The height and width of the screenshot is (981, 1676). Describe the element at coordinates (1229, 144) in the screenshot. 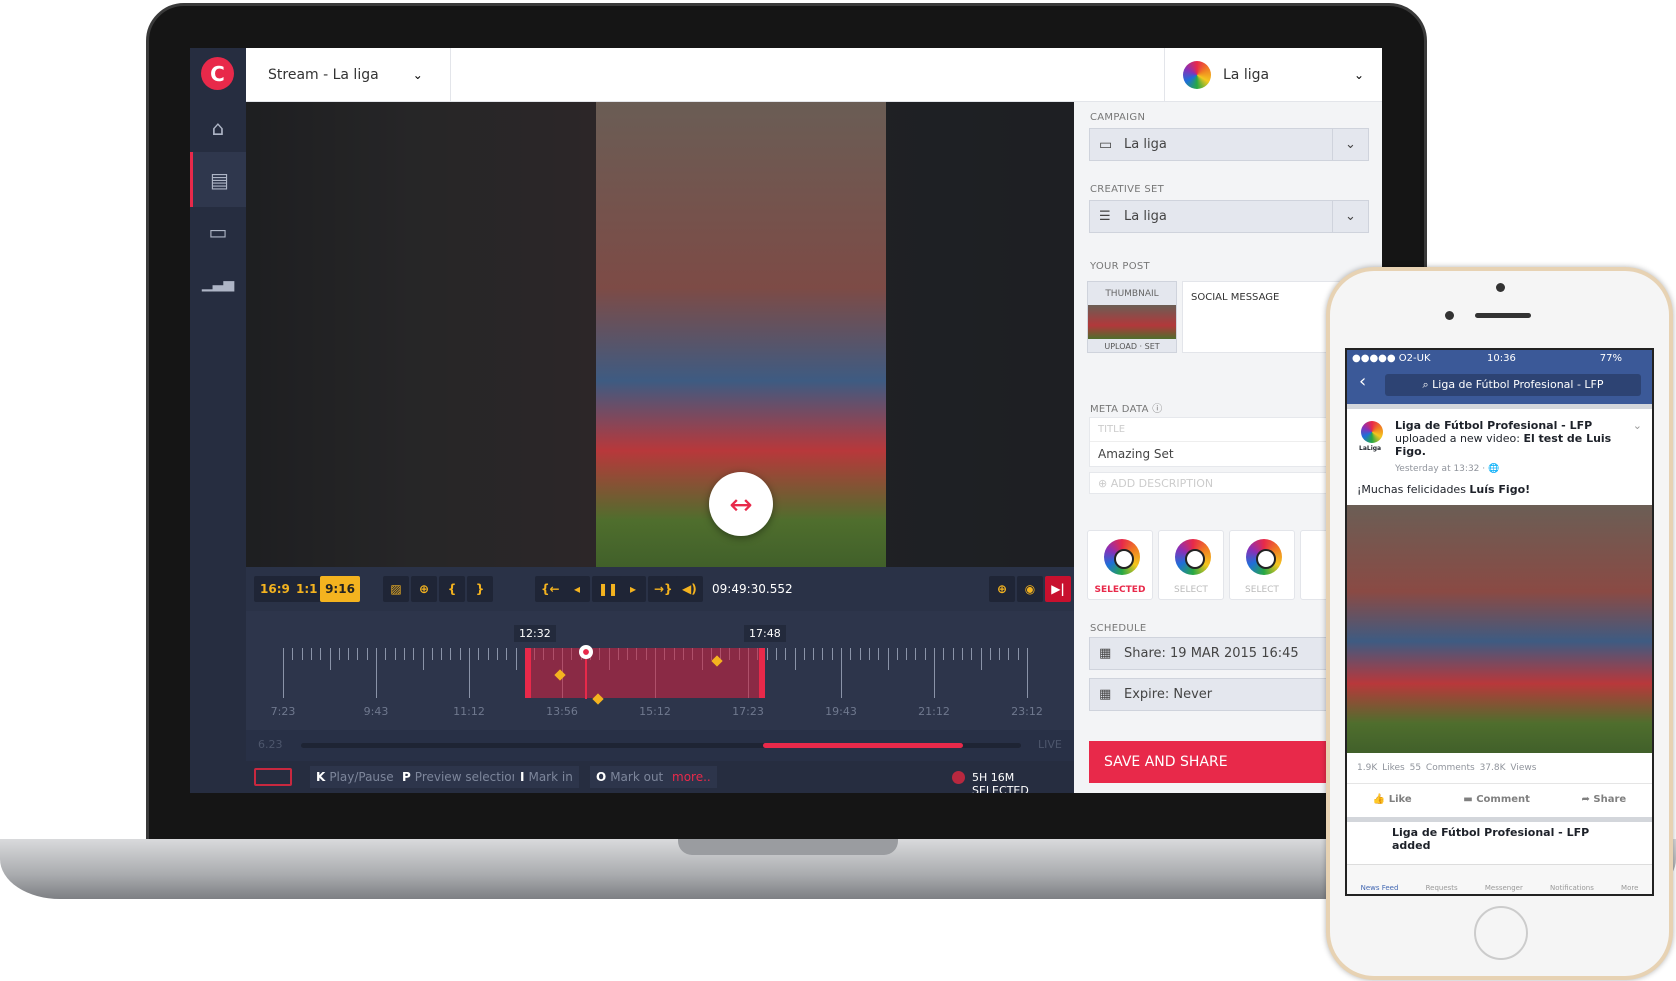

I see `campaign-select: ▭ La liga ⌄` at that location.